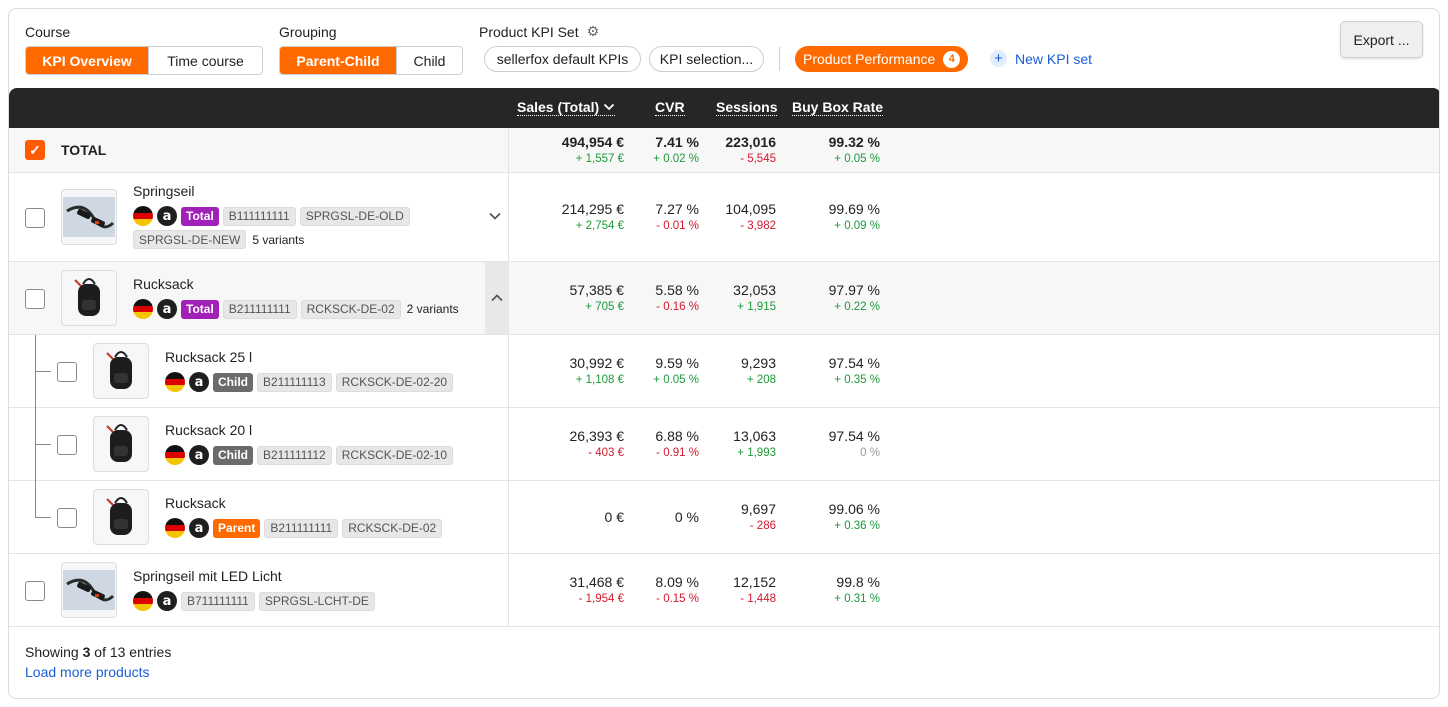 The width and height of the screenshot is (1448, 707). What do you see at coordinates (670, 107) in the screenshot?
I see `column-header-cvr: CVR` at bounding box center [670, 107].